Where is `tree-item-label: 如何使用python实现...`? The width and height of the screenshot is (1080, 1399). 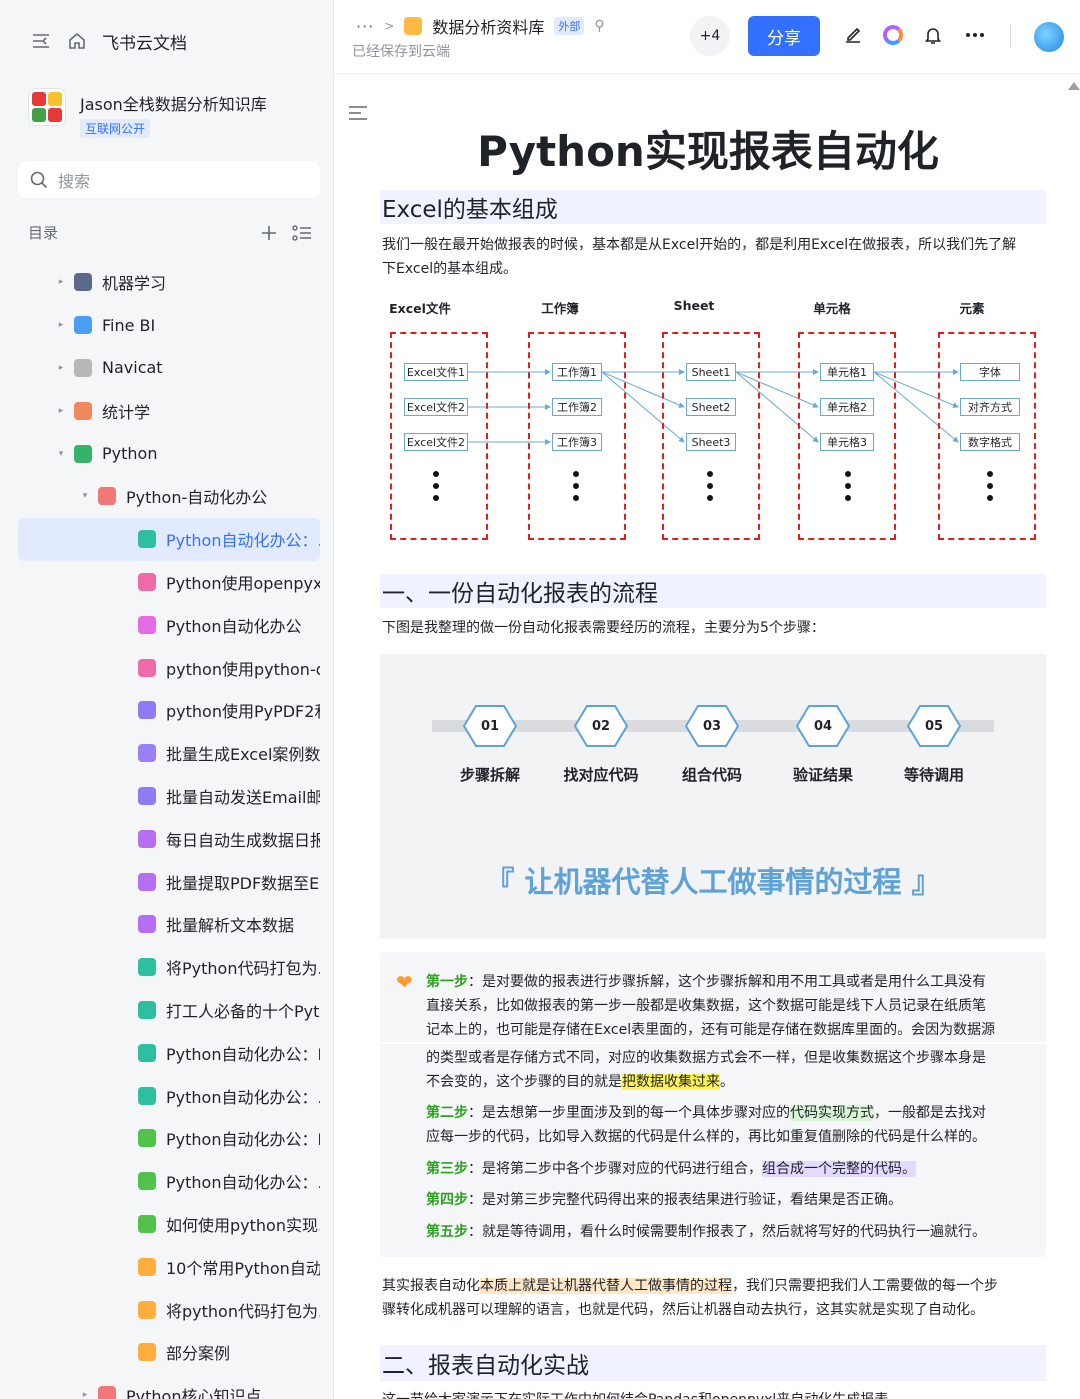
tree-item-label: 如何使用python实现... is located at coordinates (243, 1225).